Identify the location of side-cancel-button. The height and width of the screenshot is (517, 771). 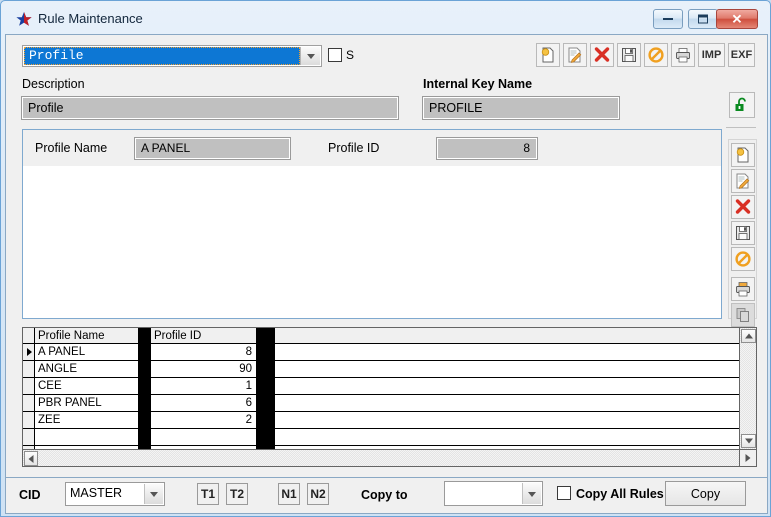
(743, 259).